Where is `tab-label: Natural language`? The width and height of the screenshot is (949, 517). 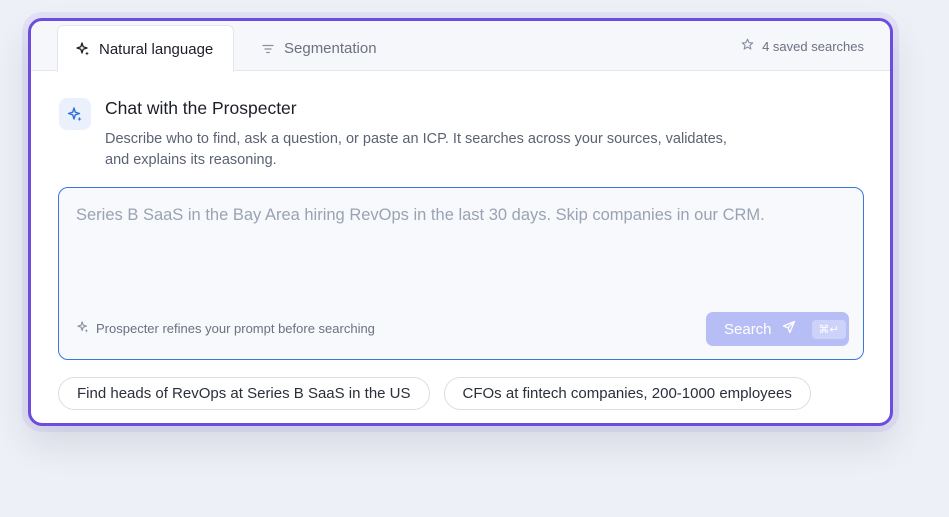
tab-label: Natural language is located at coordinates (156, 49).